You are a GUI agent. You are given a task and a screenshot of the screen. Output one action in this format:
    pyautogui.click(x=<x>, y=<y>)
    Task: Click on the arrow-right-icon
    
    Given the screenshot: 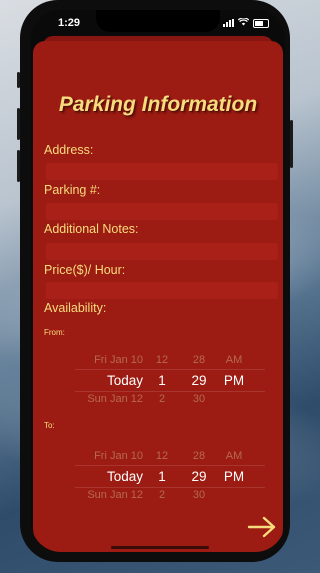 What is the action you would take?
    pyautogui.click(x=262, y=527)
    